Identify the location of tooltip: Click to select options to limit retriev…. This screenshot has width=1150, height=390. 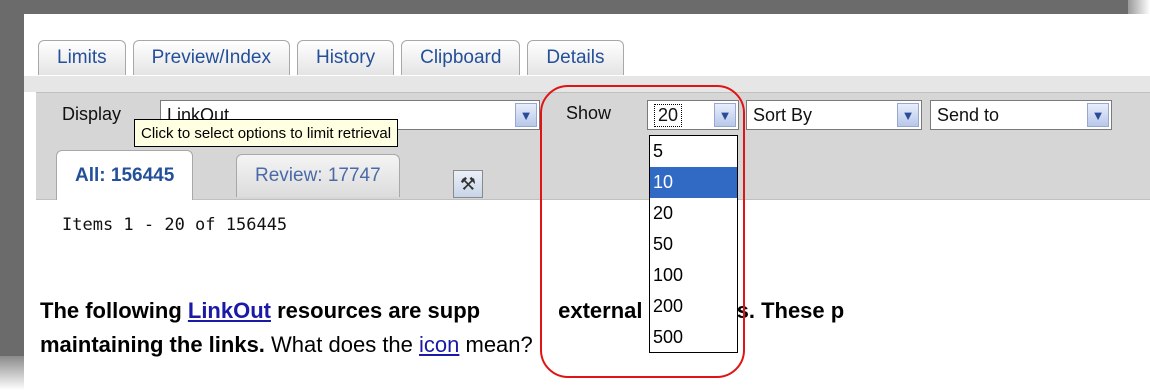
(266, 133).